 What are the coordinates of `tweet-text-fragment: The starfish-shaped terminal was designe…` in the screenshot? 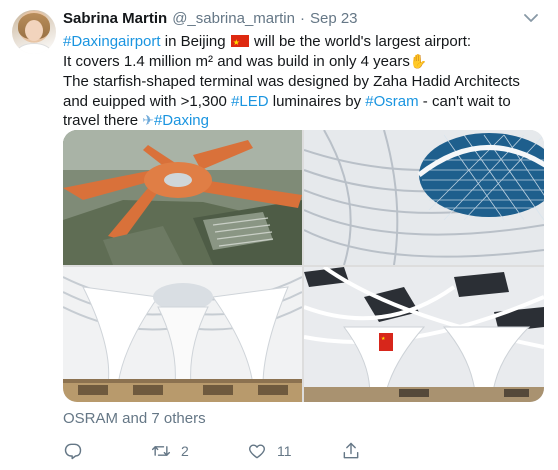 It's located at (291, 81).